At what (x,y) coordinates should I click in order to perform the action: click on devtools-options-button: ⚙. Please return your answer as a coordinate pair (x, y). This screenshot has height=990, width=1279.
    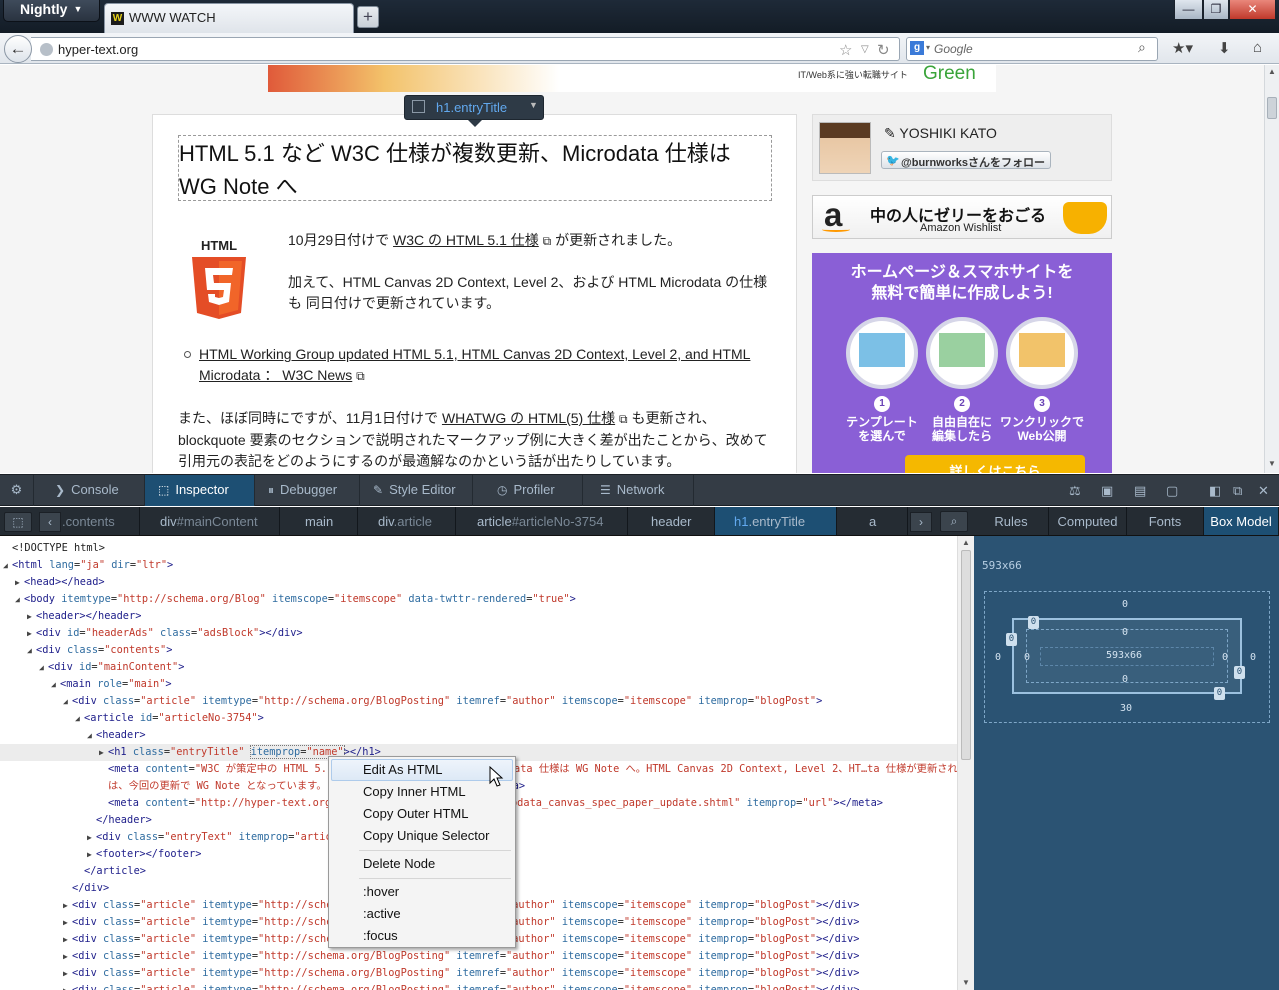
    Looking at the image, I should click on (17, 490).